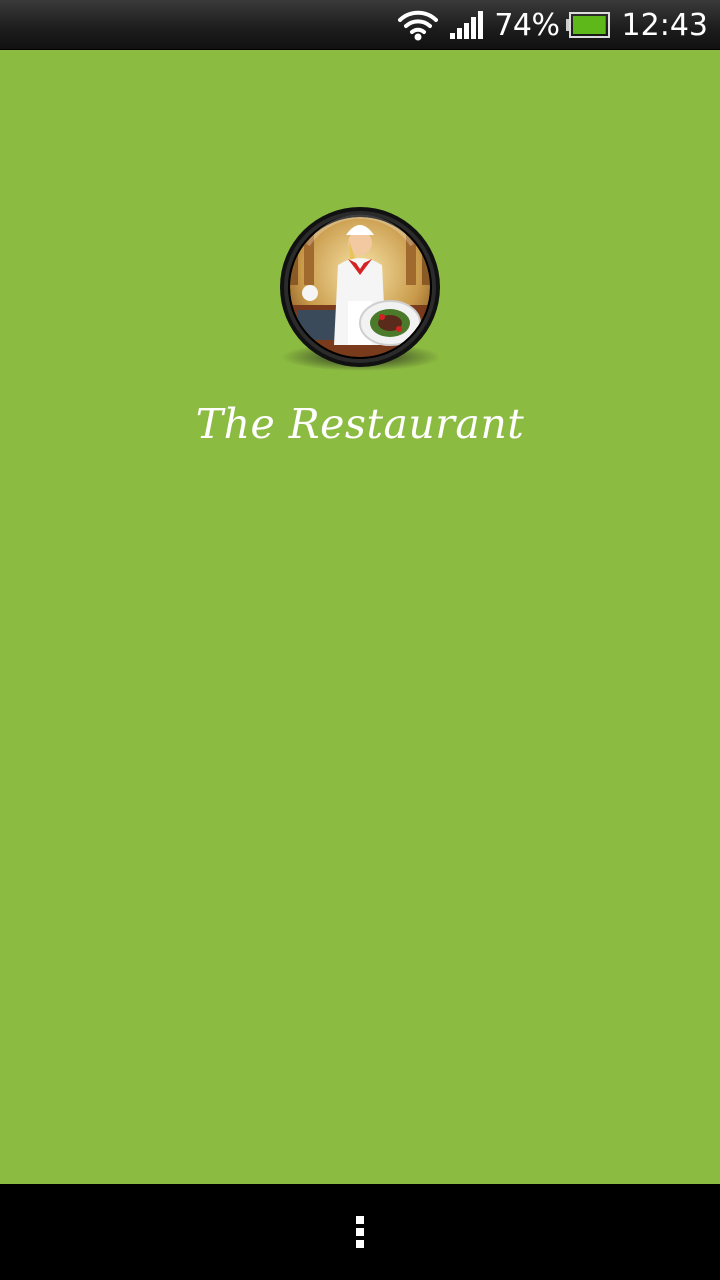 This screenshot has height=1280, width=720. What do you see at coordinates (664, 25) in the screenshot?
I see `clock: 12:43` at bounding box center [664, 25].